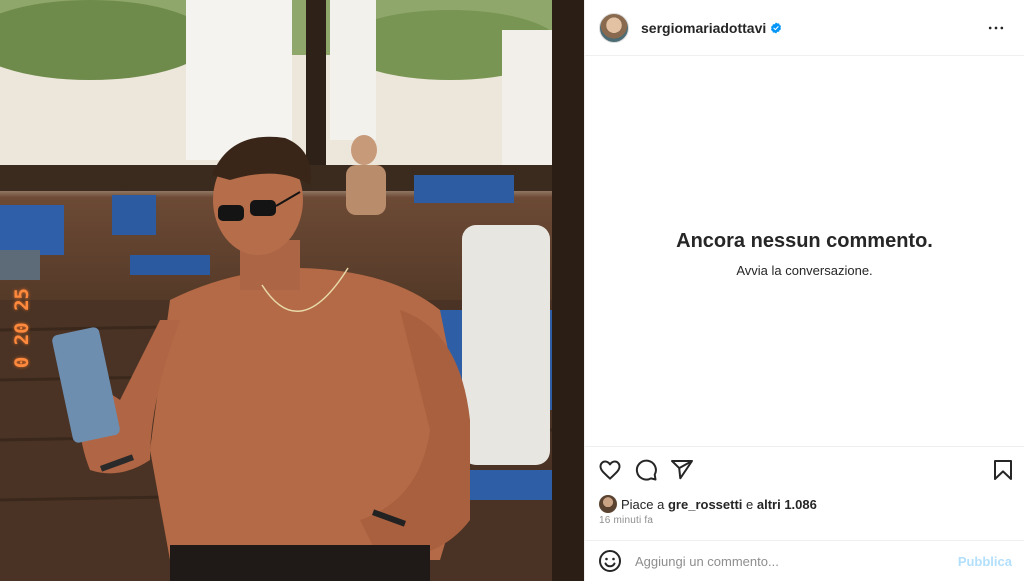  I want to click on liker-avatar, so click(608, 504).